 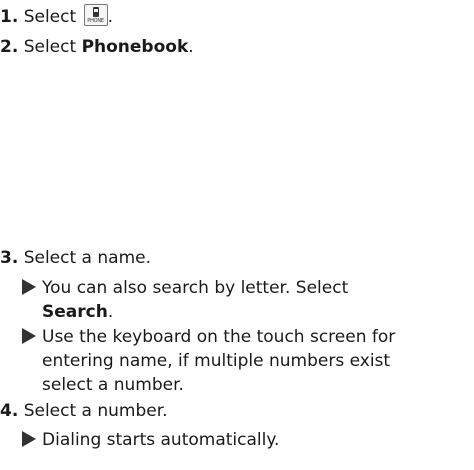 I want to click on note-keyboard: Use the keyboard on the touch screen for, so click(x=208, y=337).